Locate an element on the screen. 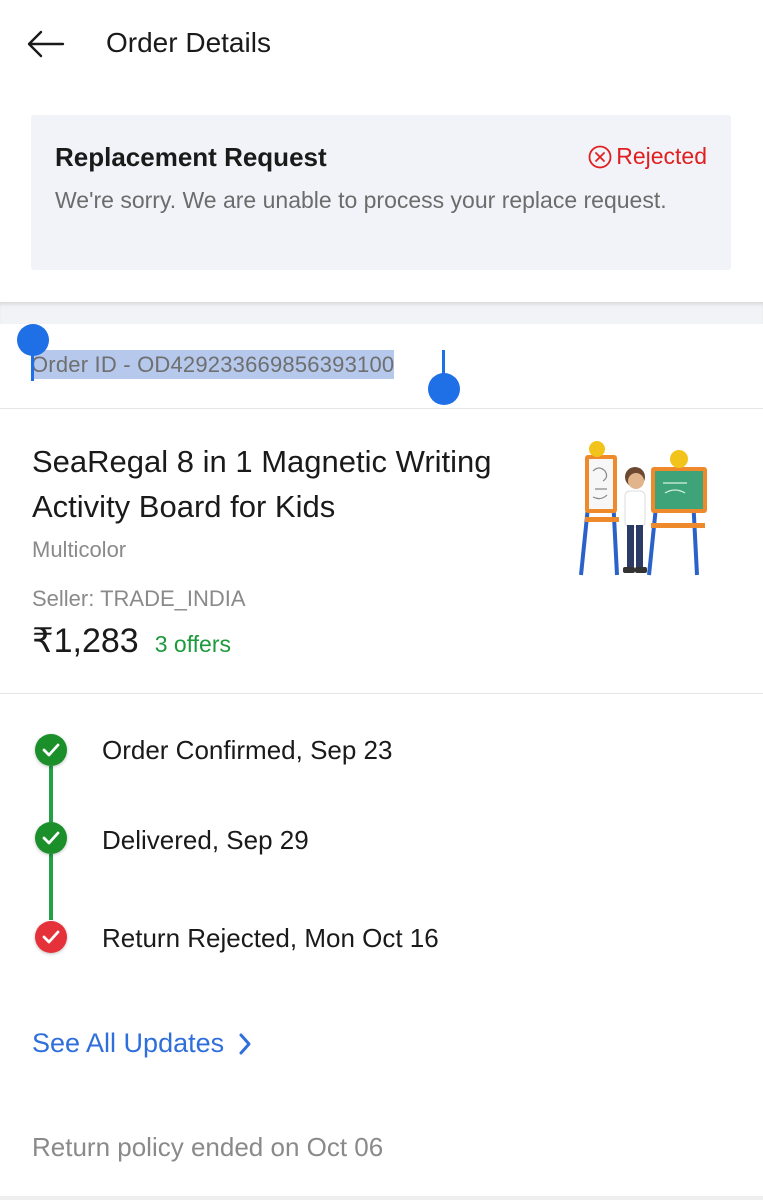  product-seller: Seller: TRADE_INDIA is located at coordinates (139, 598).